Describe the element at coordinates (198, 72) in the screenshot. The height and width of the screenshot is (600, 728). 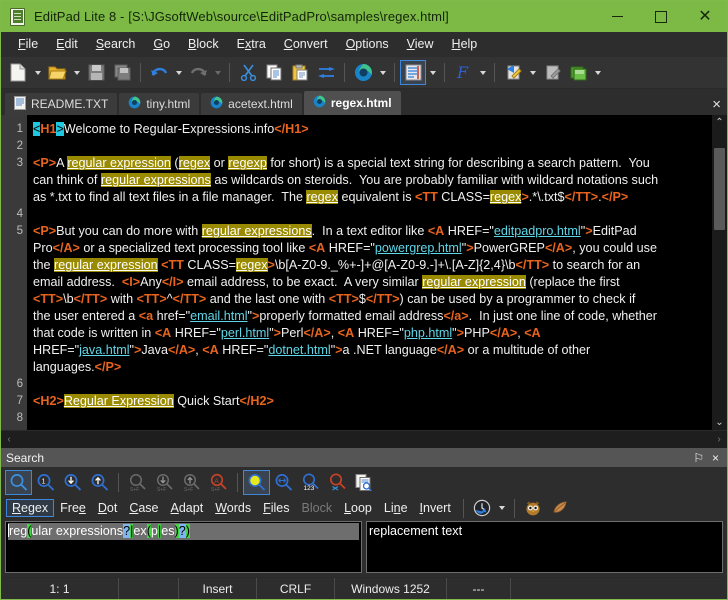
I see `redo-icon` at that location.